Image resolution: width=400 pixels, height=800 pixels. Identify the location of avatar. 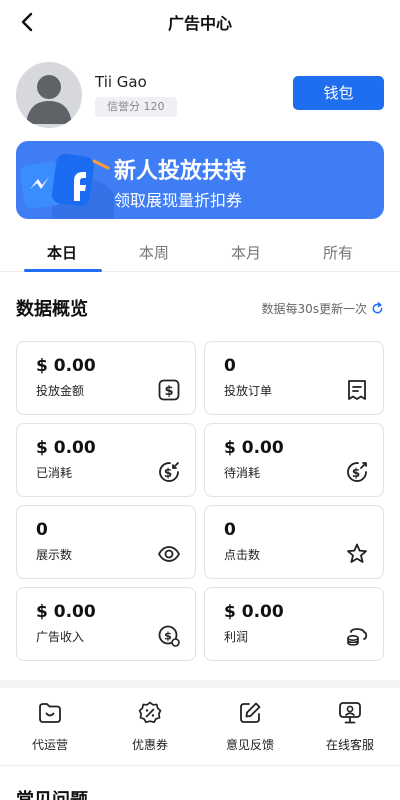
(49, 95).